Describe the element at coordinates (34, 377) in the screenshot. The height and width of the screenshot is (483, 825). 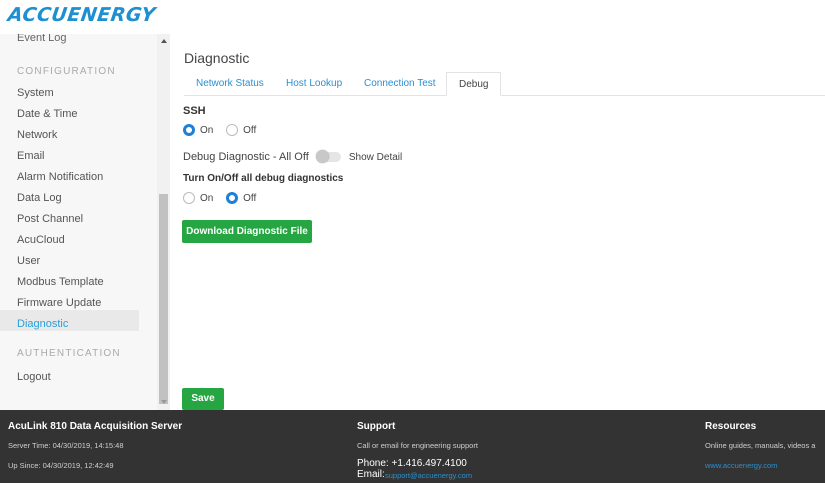
I see `sidebar-item-logout: Logout` at that location.